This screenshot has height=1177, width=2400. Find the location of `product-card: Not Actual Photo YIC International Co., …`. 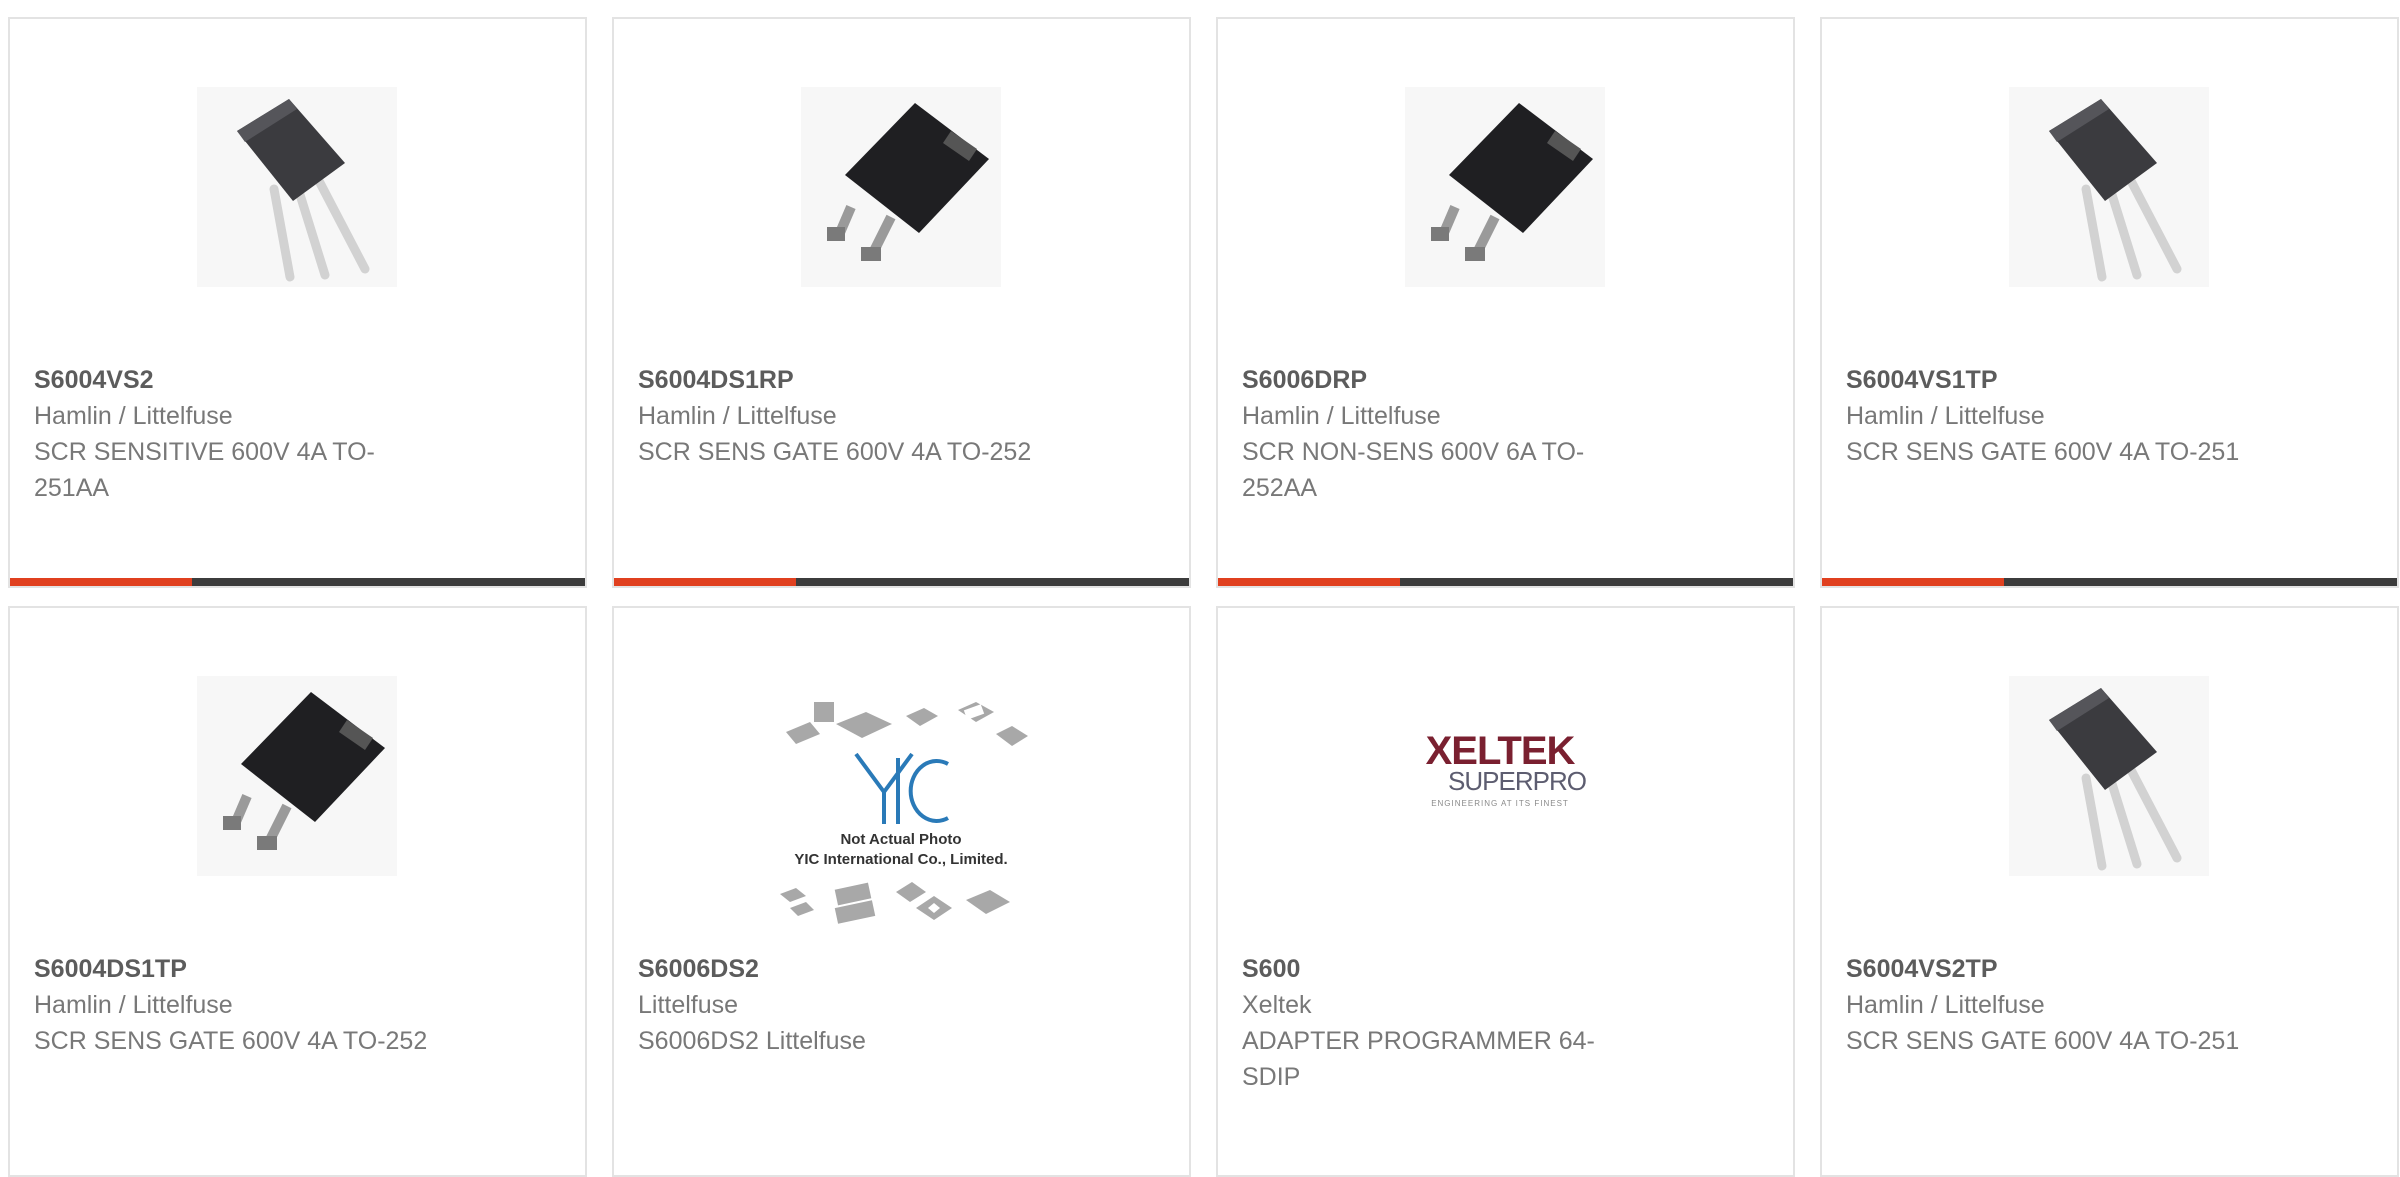

product-card: Not Actual Photo YIC International Co., … is located at coordinates (901, 891).